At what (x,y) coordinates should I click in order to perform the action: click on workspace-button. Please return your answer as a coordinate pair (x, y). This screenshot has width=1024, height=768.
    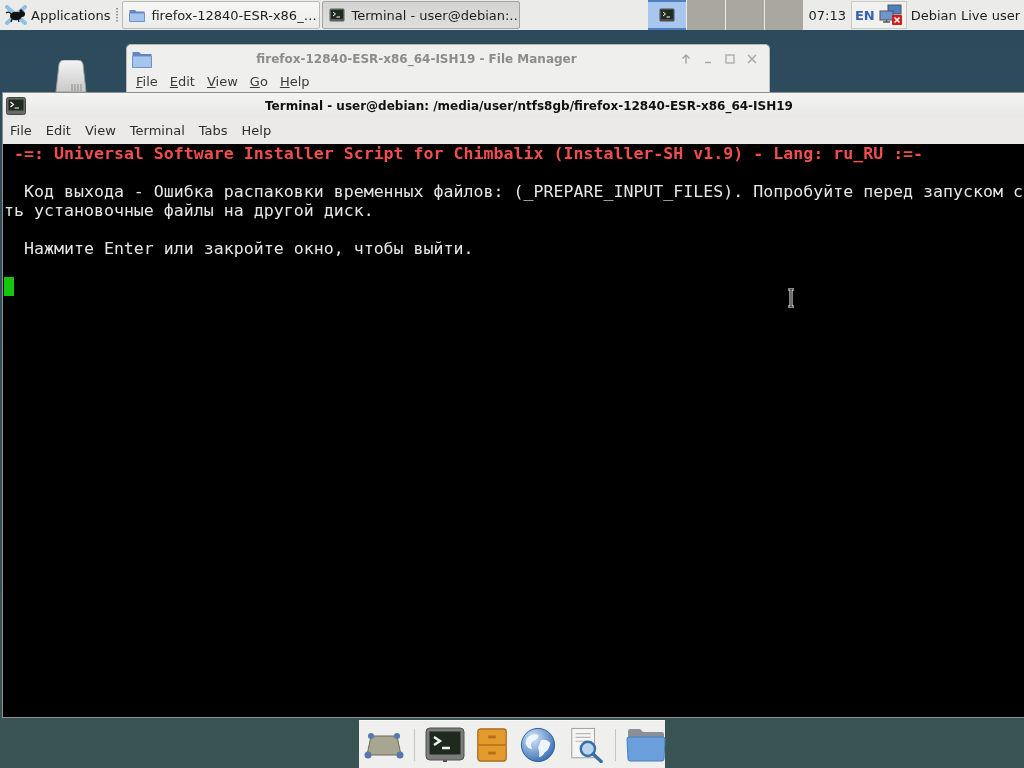
    Looking at the image, I should click on (666, 15).